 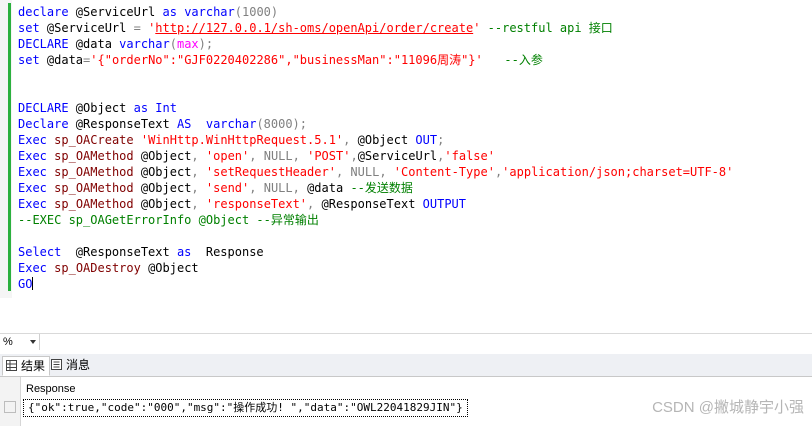 What do you see at coordinates (329, 156) in the screenshot?
I see `code-token: 'POST'` at bounding box center [329, 156].